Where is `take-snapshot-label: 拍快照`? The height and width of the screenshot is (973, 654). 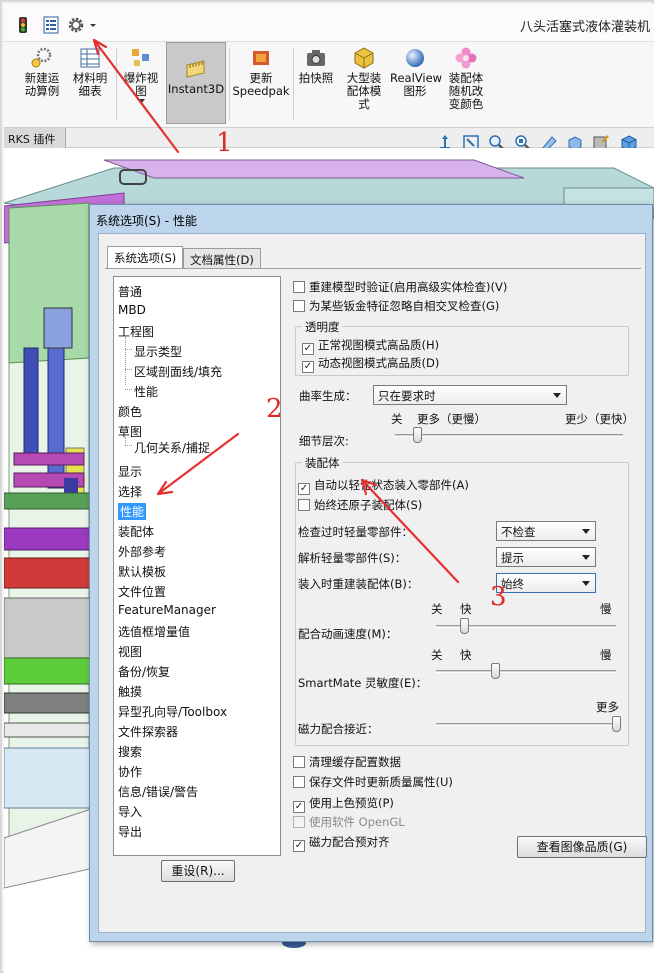
take-snapshot-label: 拍快照 is located at coordinates (316, 78).